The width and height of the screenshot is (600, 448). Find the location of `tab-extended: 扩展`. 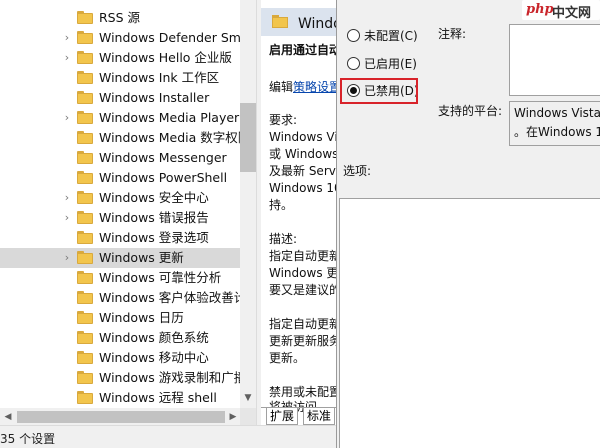

tab-extended: 扩展 is located at coordinates (282, 416).